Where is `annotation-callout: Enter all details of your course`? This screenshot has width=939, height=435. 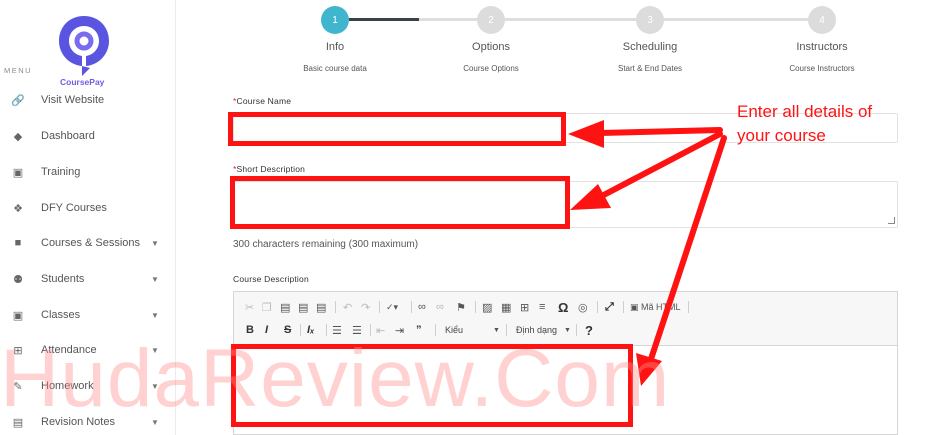
annotation-callout: Enter all details of your course is located at coordinates (804, 124).